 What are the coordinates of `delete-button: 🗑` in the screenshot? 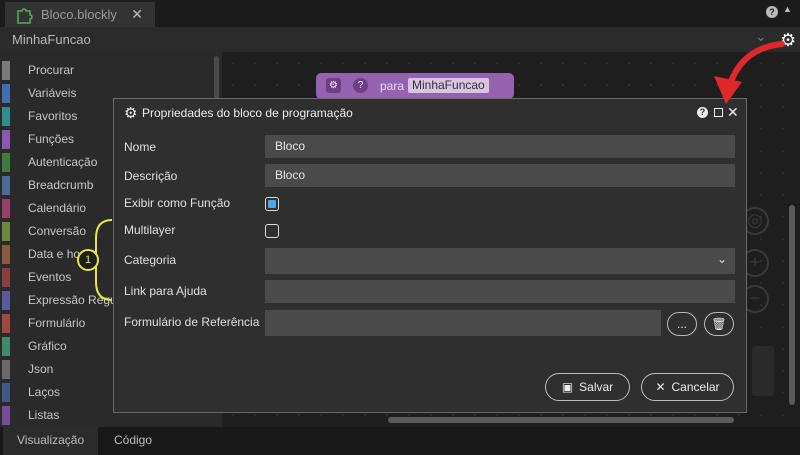 It's located at (719, 324).